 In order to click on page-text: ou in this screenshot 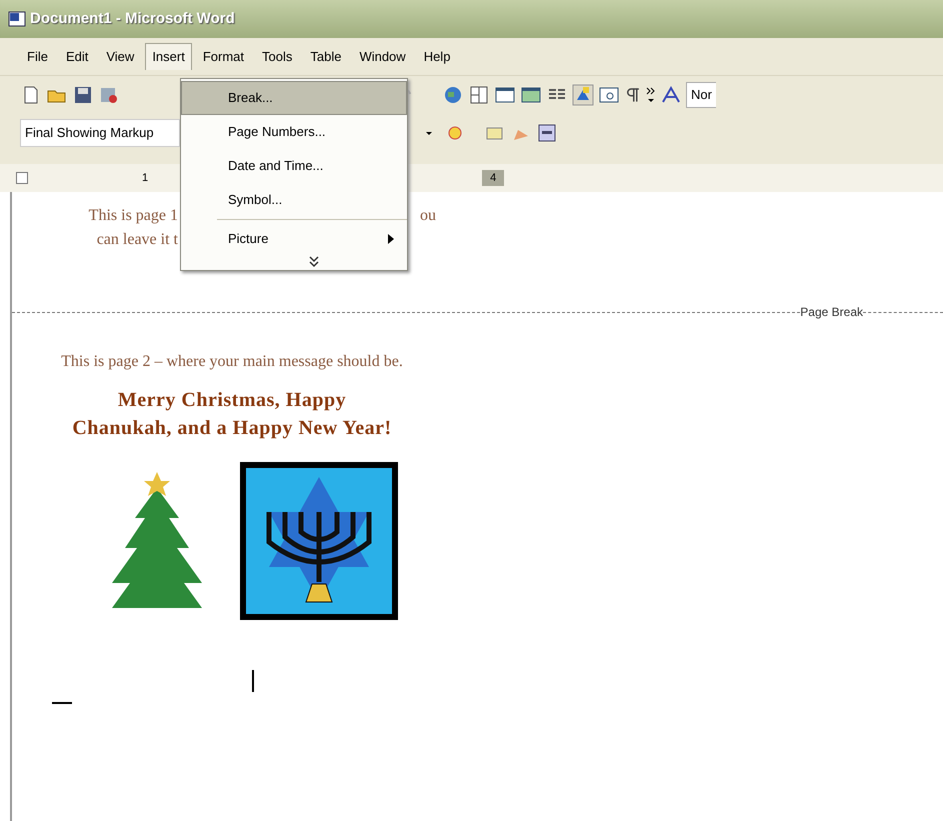, I will do `click(428, 216)`.